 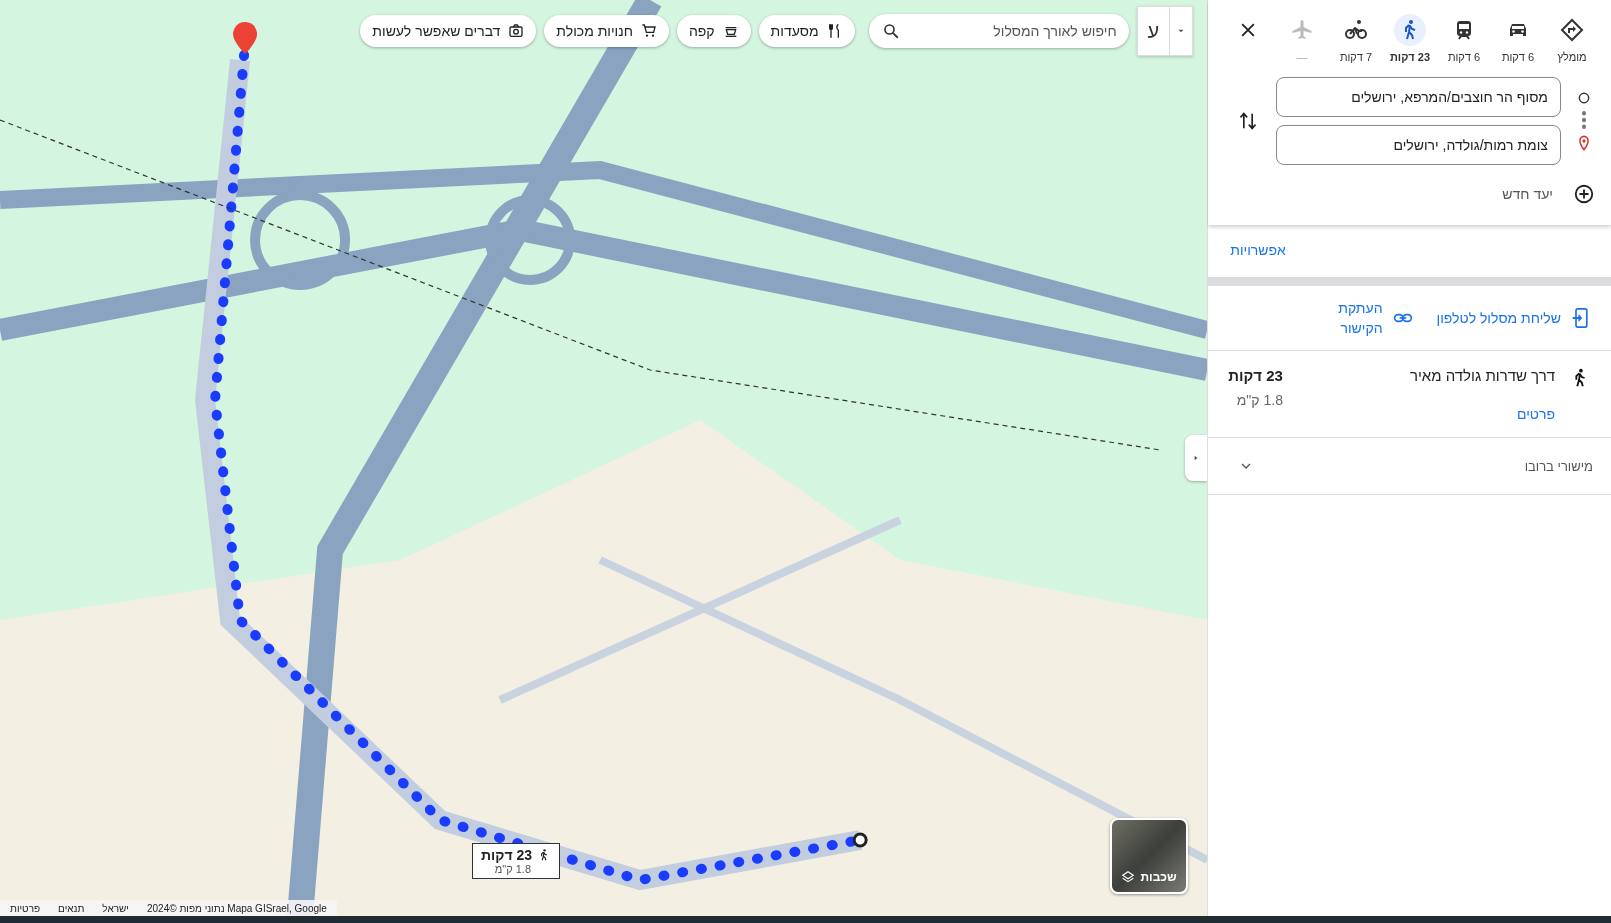 I want to click on category-chip: חנויות מכולת, so click(x=606, y=31).